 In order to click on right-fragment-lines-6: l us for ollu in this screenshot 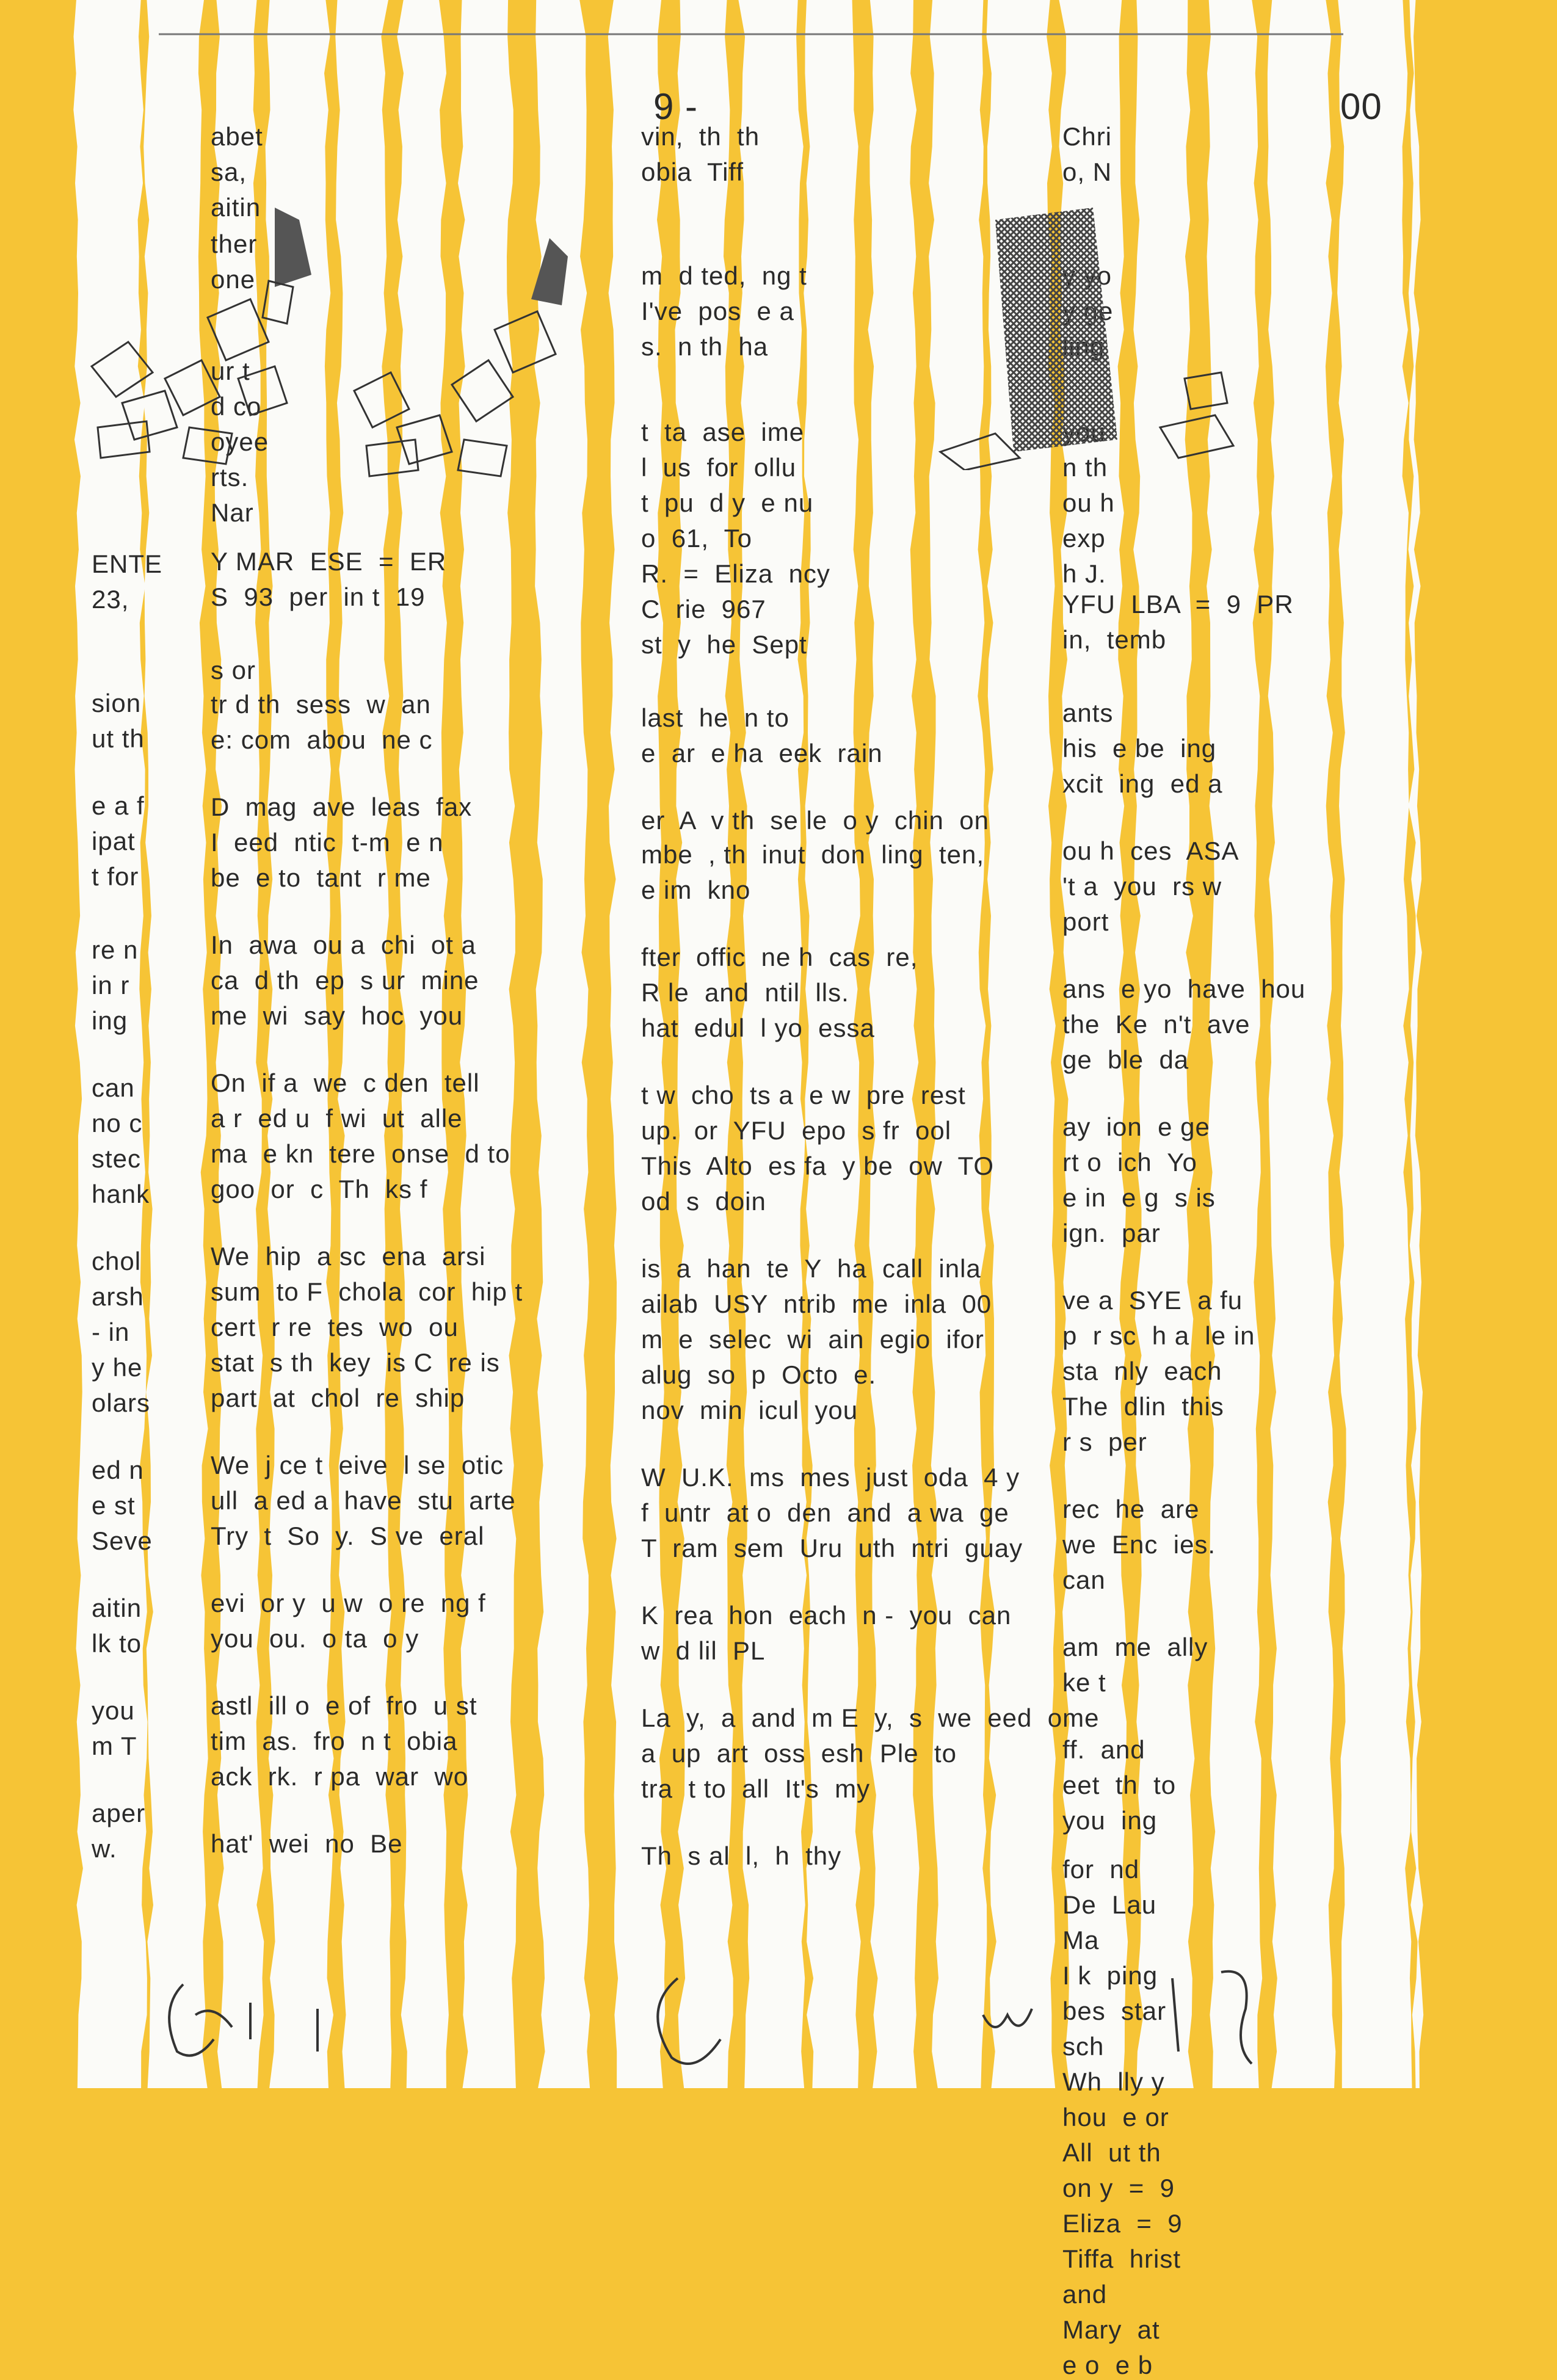, I will do `click(719, 467)`.